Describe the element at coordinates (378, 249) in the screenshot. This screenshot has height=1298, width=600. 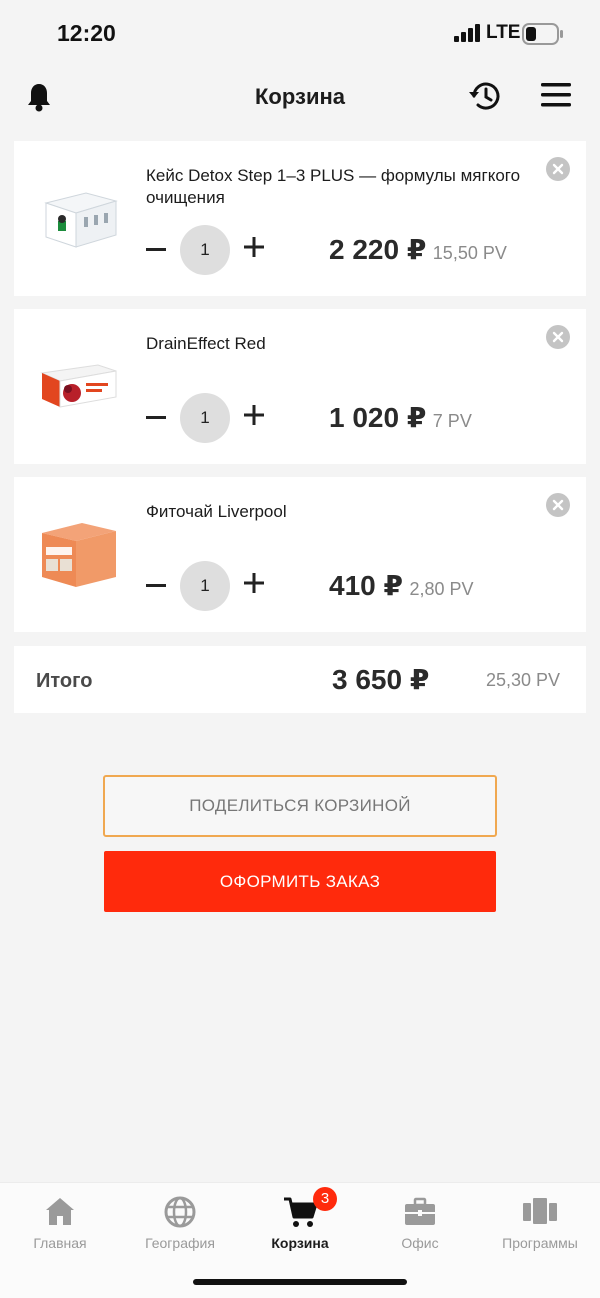
I see `item-price: 2 220 ₽` at that location.